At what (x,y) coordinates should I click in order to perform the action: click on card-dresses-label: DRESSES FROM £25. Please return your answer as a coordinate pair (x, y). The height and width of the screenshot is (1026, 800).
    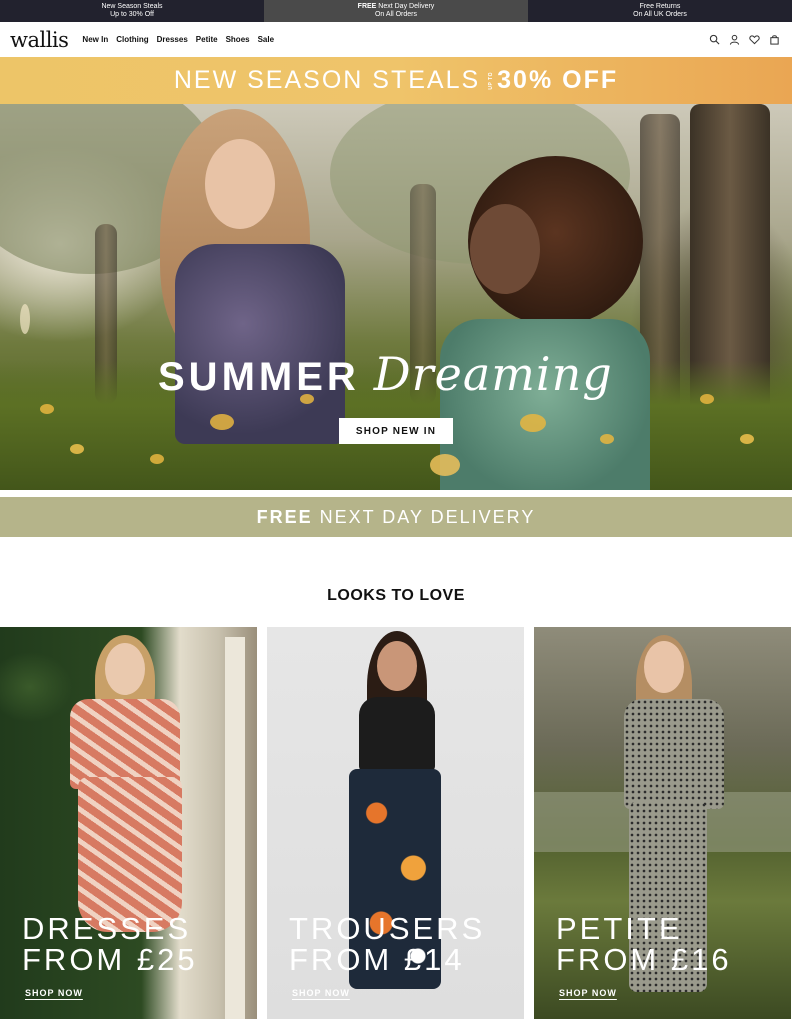
    Looking at the image, I should click on (110, 944).